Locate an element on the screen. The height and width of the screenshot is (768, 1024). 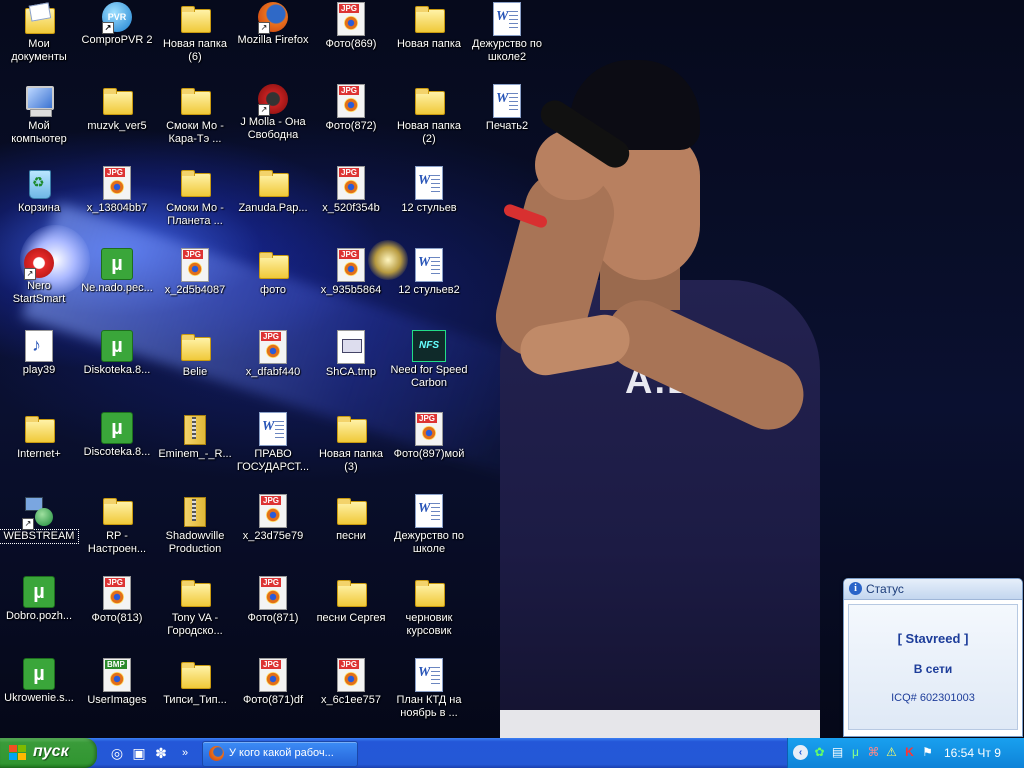
desktop-icon: x_dfabf440 is located at coordinates (273, 354).